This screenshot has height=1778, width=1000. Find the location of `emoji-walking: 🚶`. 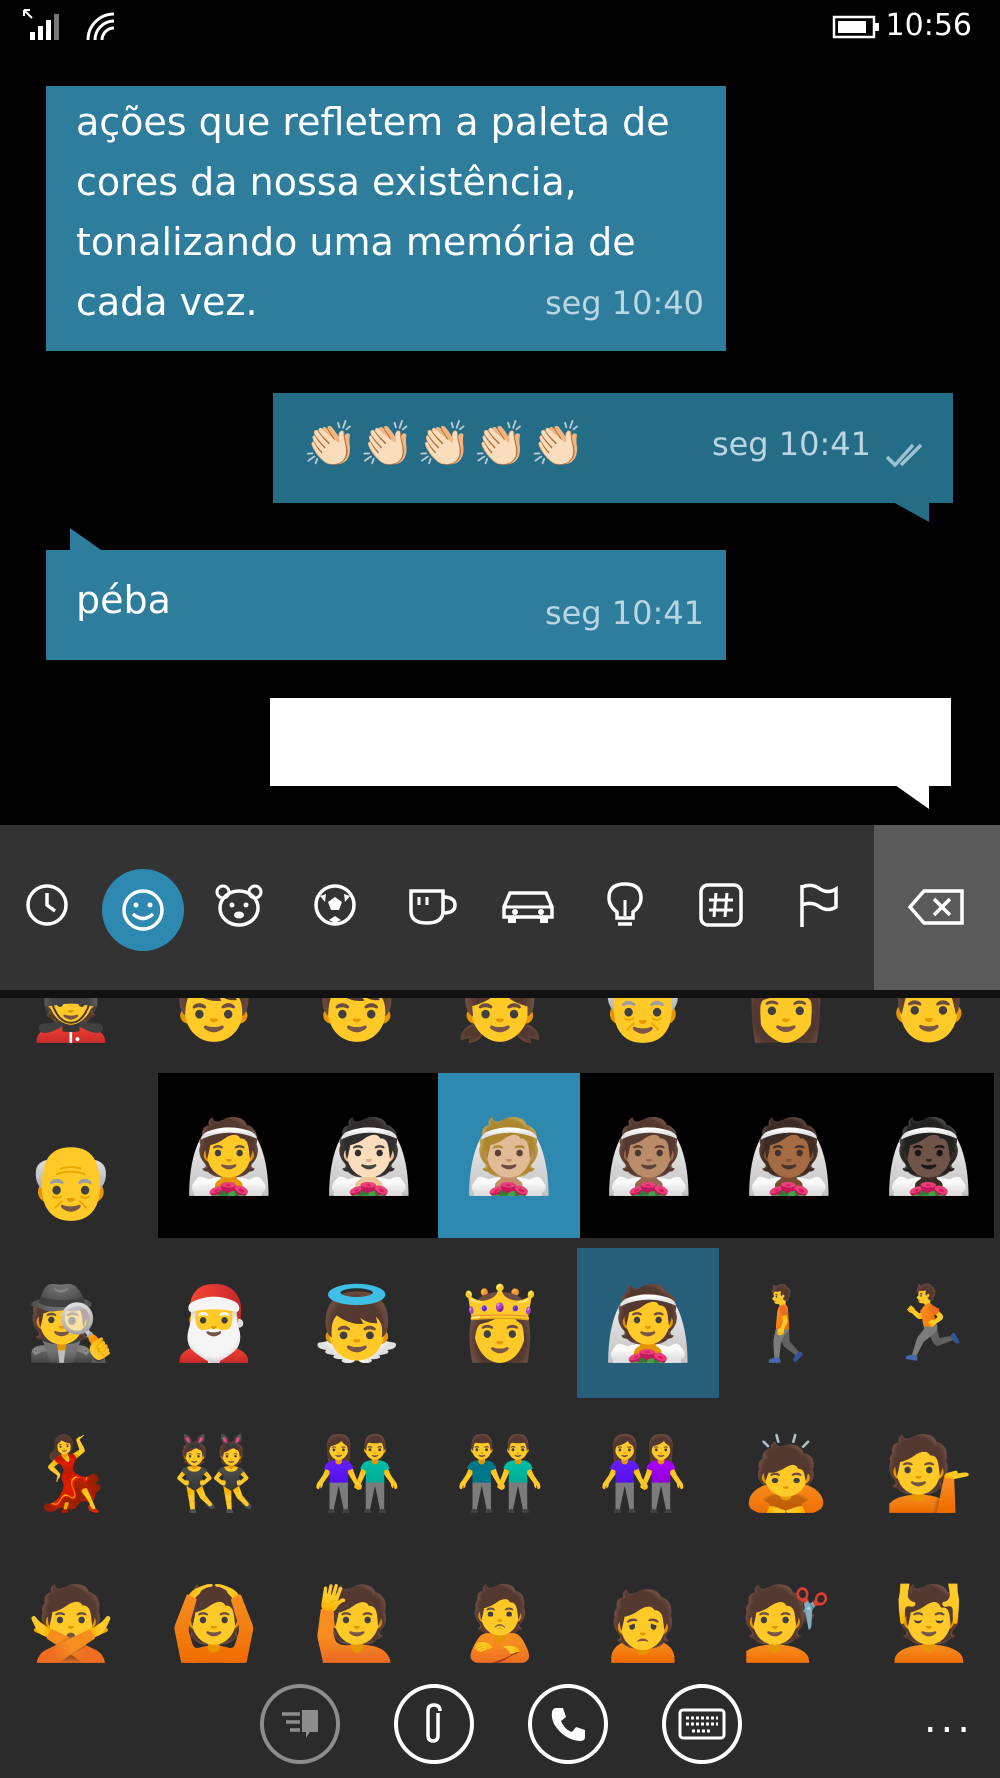

emoji-walking: 🚶 is located at coordinates (786, 1323).